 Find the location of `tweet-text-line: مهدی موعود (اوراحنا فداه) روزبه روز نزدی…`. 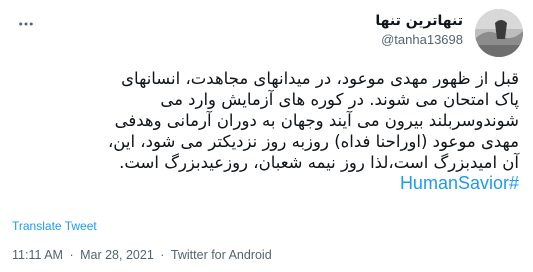

tweet-text-line: مهدی موعود (اوراحنا فداه) روزبه روز نزدی… is located at coordinates (313, 141).